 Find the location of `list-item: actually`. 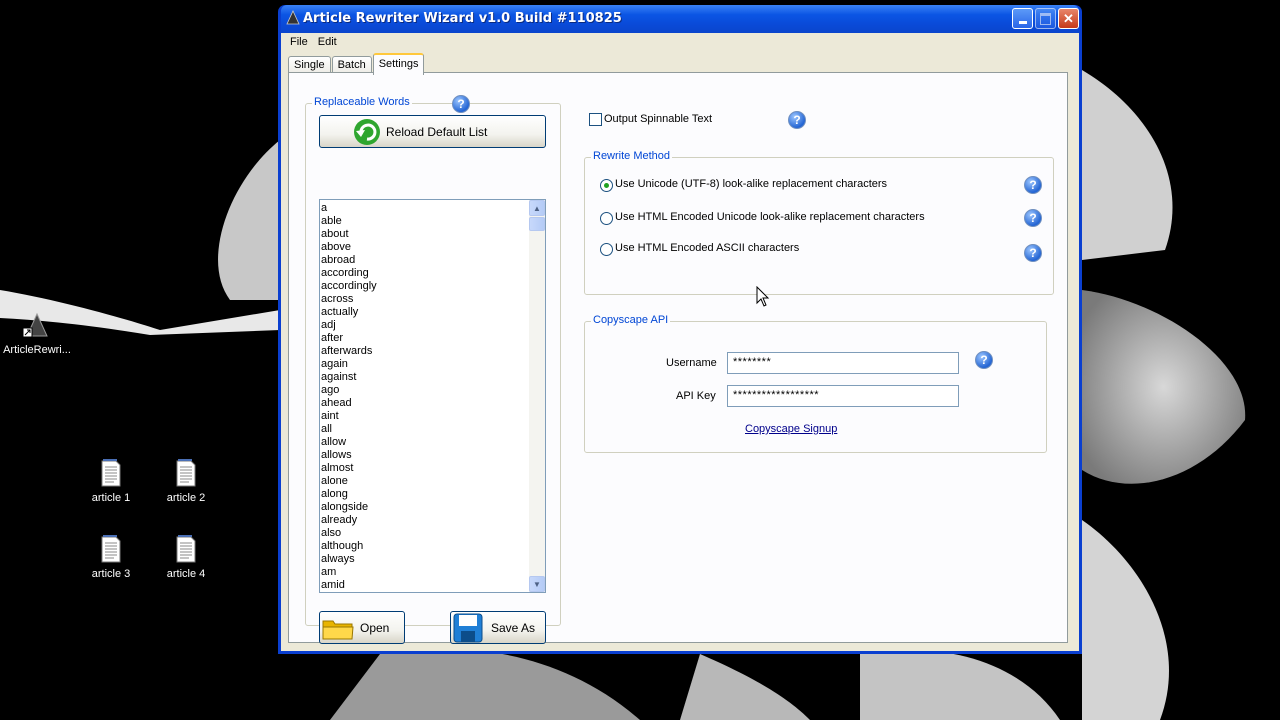

list-item: actually is located at coordinates (424, 312).